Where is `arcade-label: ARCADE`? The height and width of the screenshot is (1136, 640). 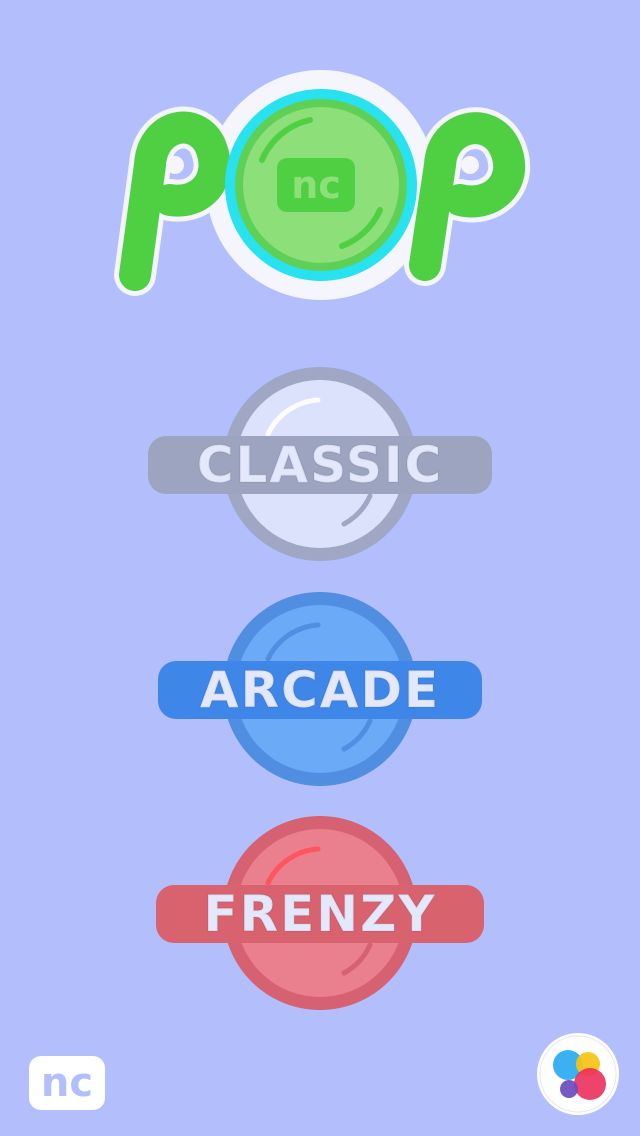
arcade-label: ARCADE is located at coordinates (320, 690).